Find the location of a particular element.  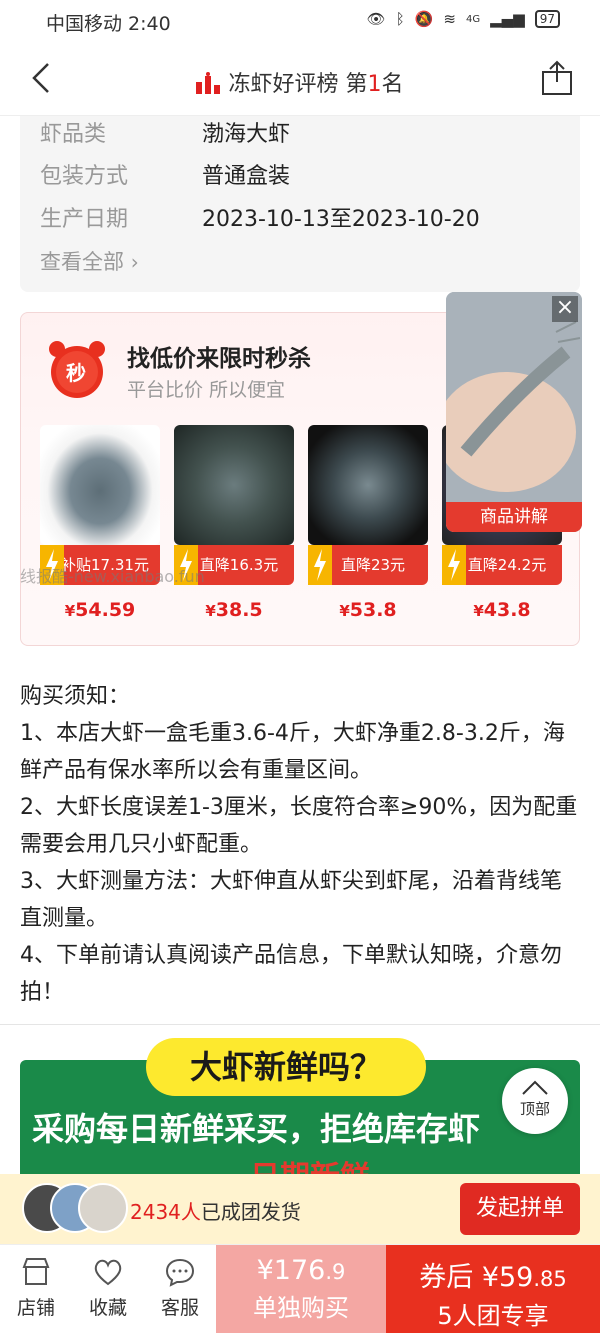

ranking-title: 冻虾好评榜 第1名 is located at coordinates (300, 82).